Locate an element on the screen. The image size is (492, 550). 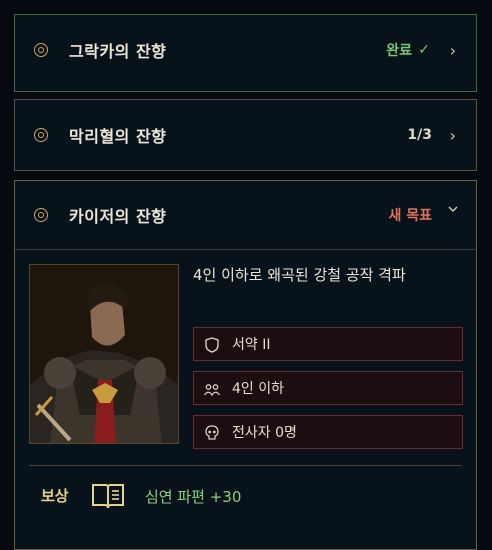
book-icon is located at coordinates (108, 496).